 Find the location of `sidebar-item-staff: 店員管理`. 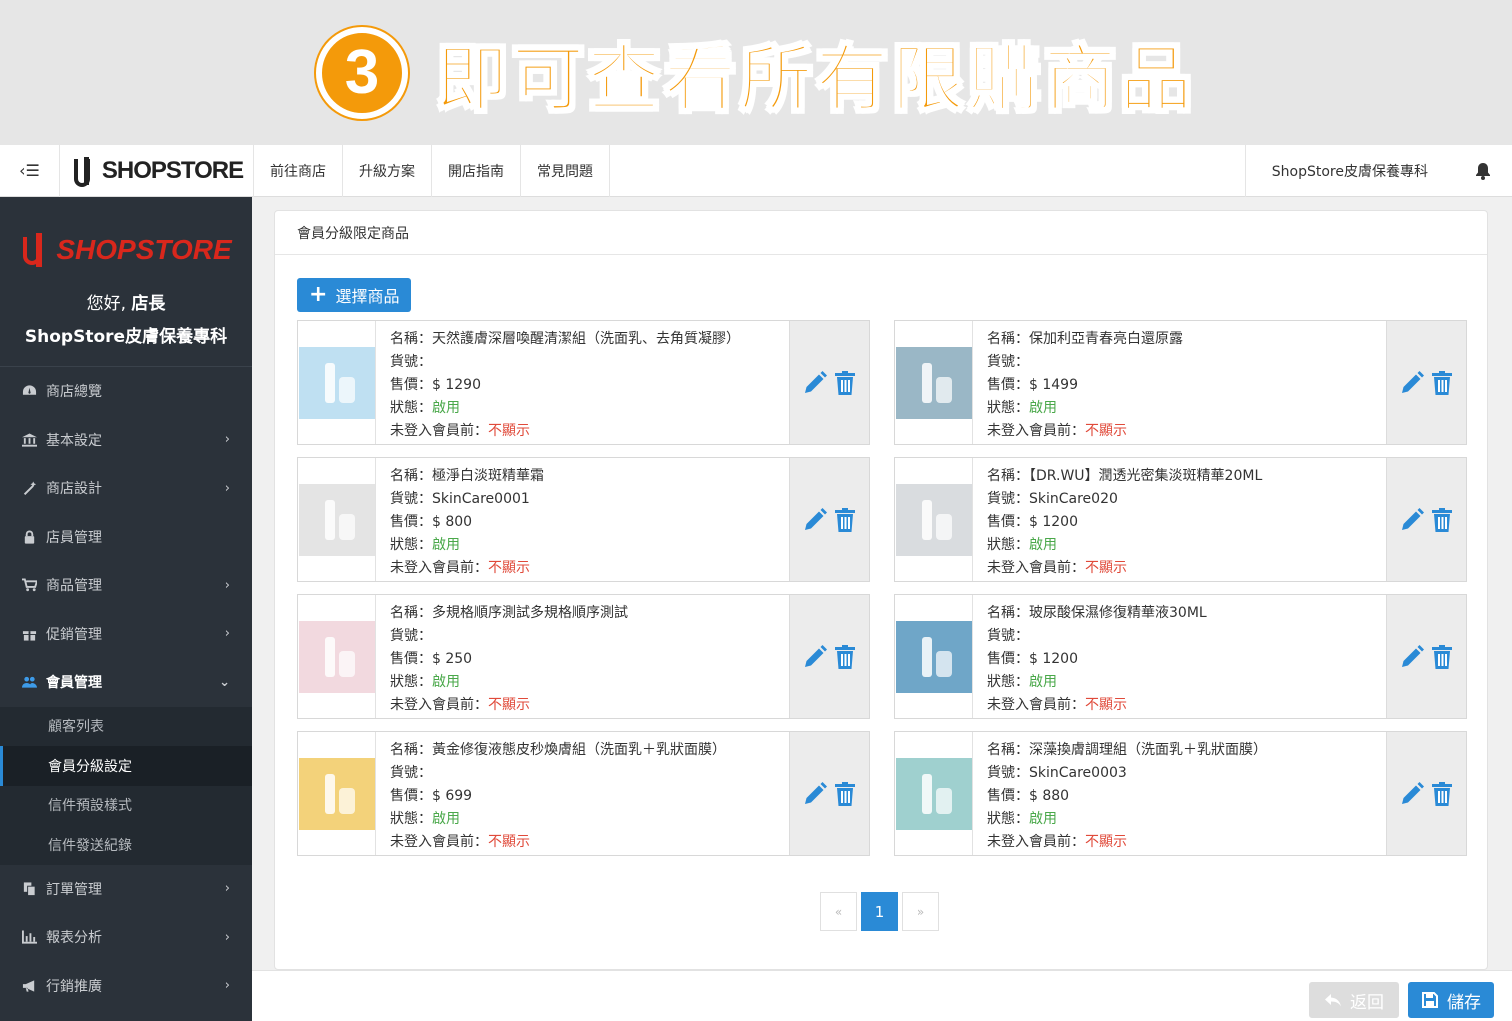

sidebar-item-staff: 店員管理 is located at coordinates (126, 537).